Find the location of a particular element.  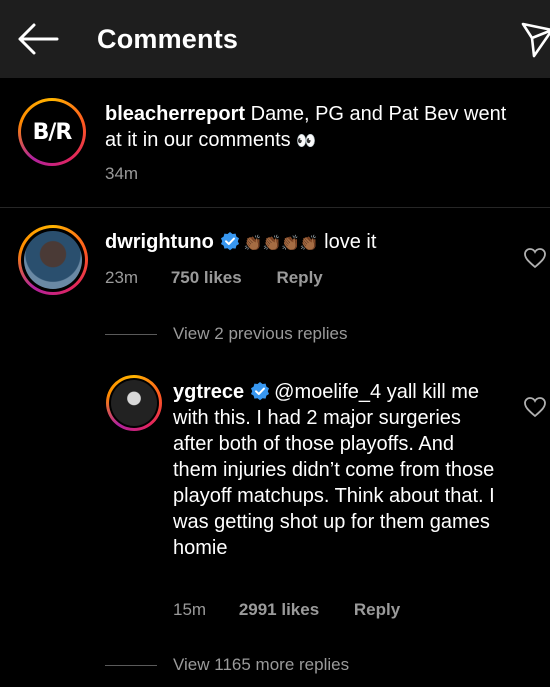

reply-time: 15m is located at coordinates (190, 609).